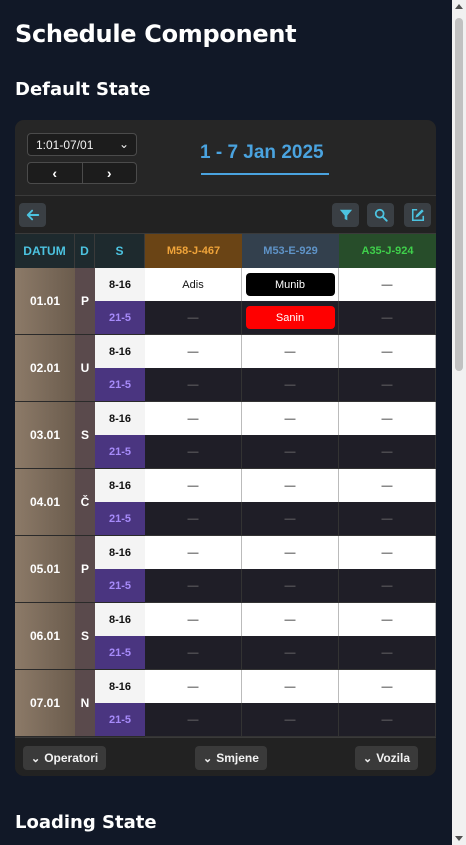 Image resolution: width=466 pixels, height=845 pixels. Describe the element at coordinates (380, 215) in the screenshot. I see `search-button` at that location.